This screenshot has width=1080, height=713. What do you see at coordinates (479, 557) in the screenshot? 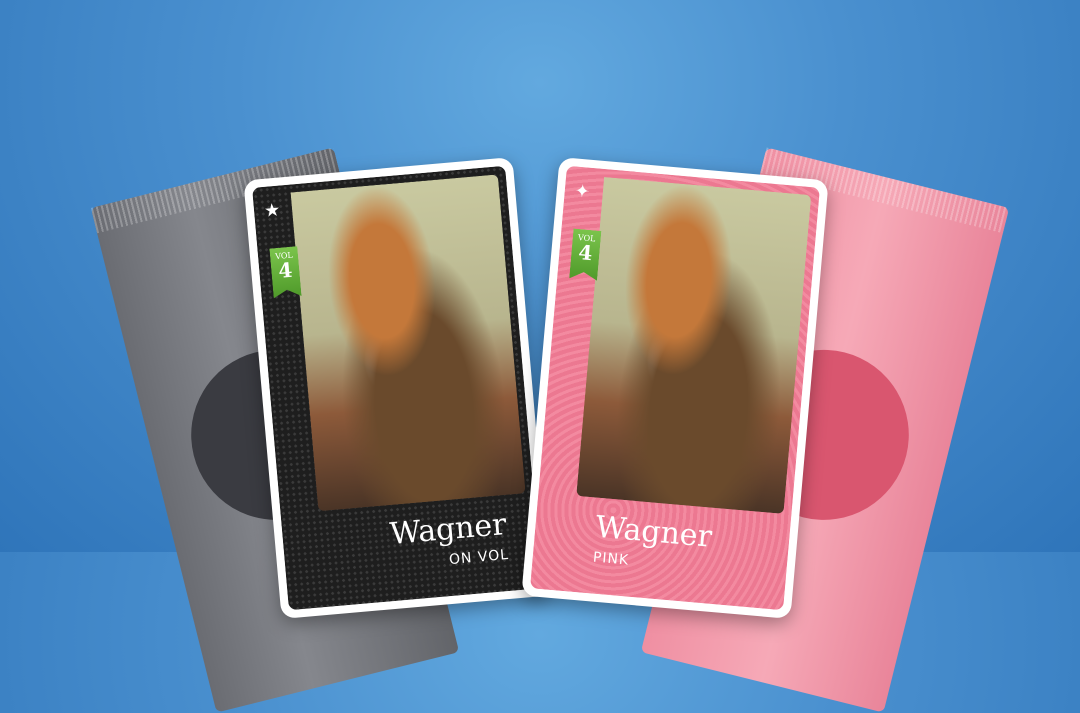
I see `card-subtitle: ON VOL` at bounding box center [479, 557].